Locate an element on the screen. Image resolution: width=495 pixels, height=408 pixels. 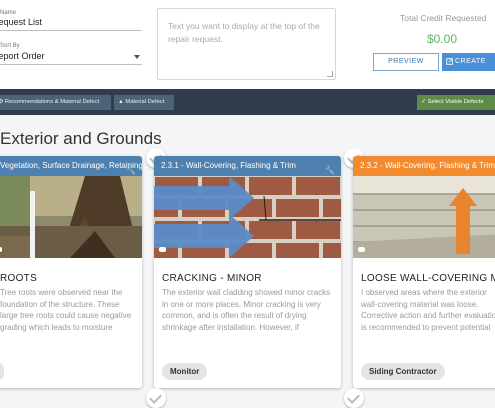
name-label: Name is located at coordinates (8, 13).